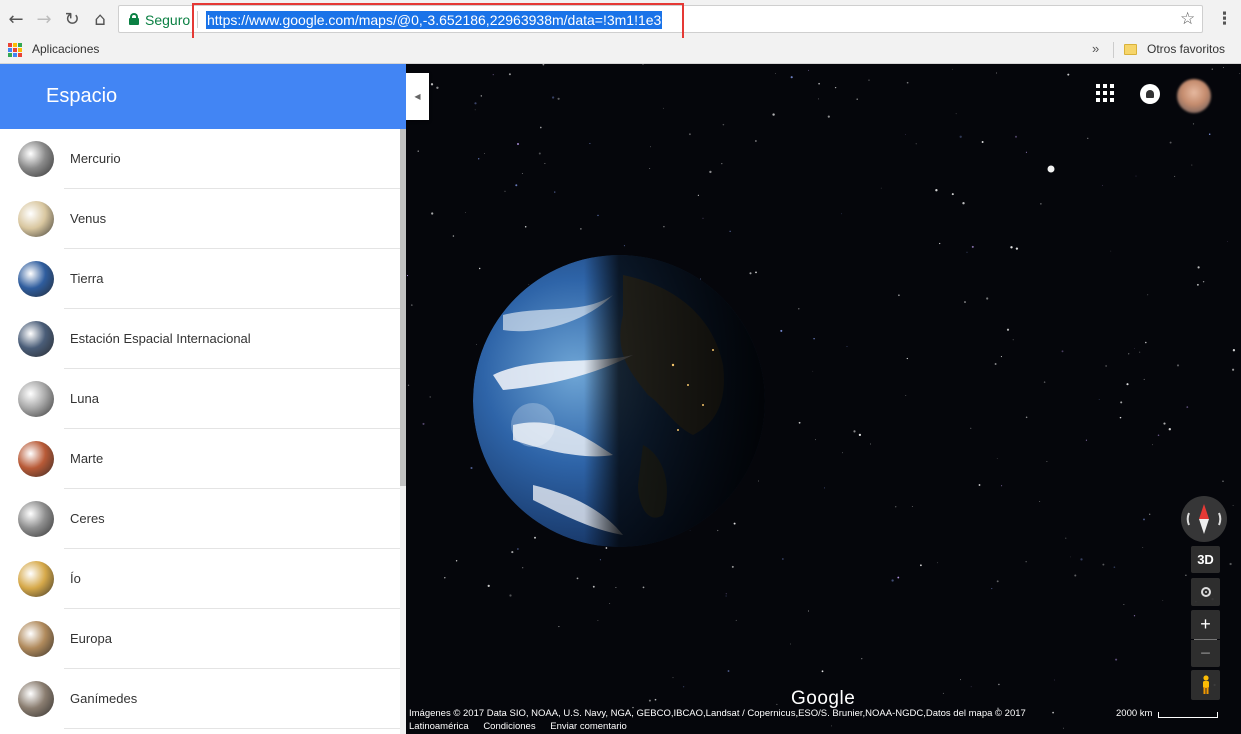 The image size is (1241, 734). What do you see at coordinates (1188, 715) in the screenshot?
I see `scale-bar` at bounding box center [1188, 715].